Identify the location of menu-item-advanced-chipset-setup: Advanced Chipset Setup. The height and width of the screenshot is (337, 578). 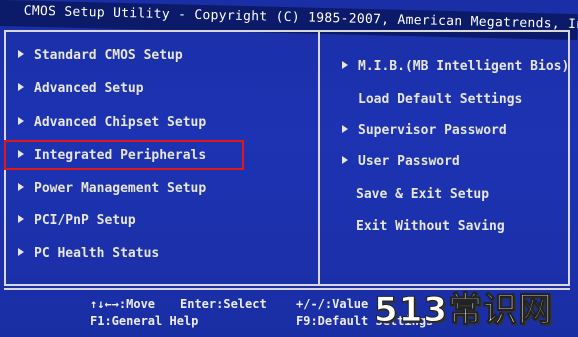
(112, 123).